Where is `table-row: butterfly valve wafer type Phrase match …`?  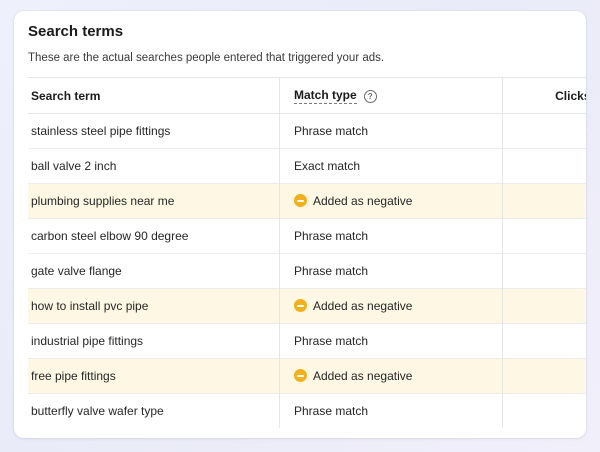 table-row: butterfly valve wafer type Phrase match … is located at coordinates (307, 410).